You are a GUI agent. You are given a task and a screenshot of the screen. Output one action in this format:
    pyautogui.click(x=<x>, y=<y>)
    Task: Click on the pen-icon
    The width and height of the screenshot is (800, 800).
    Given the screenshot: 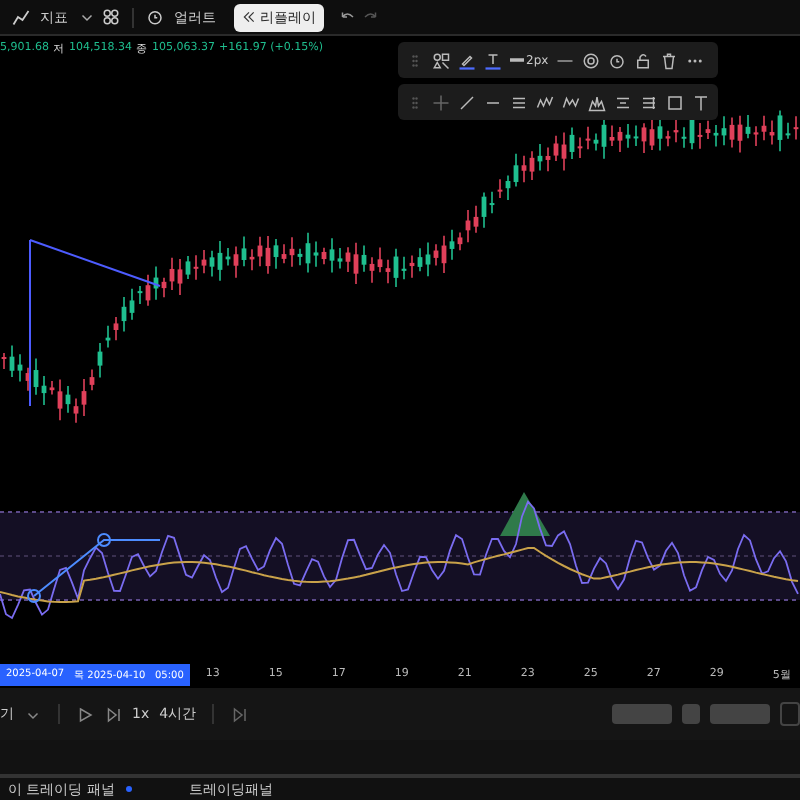 What is the action you would take?
    pyautogui.click(x=467, y=60)
    